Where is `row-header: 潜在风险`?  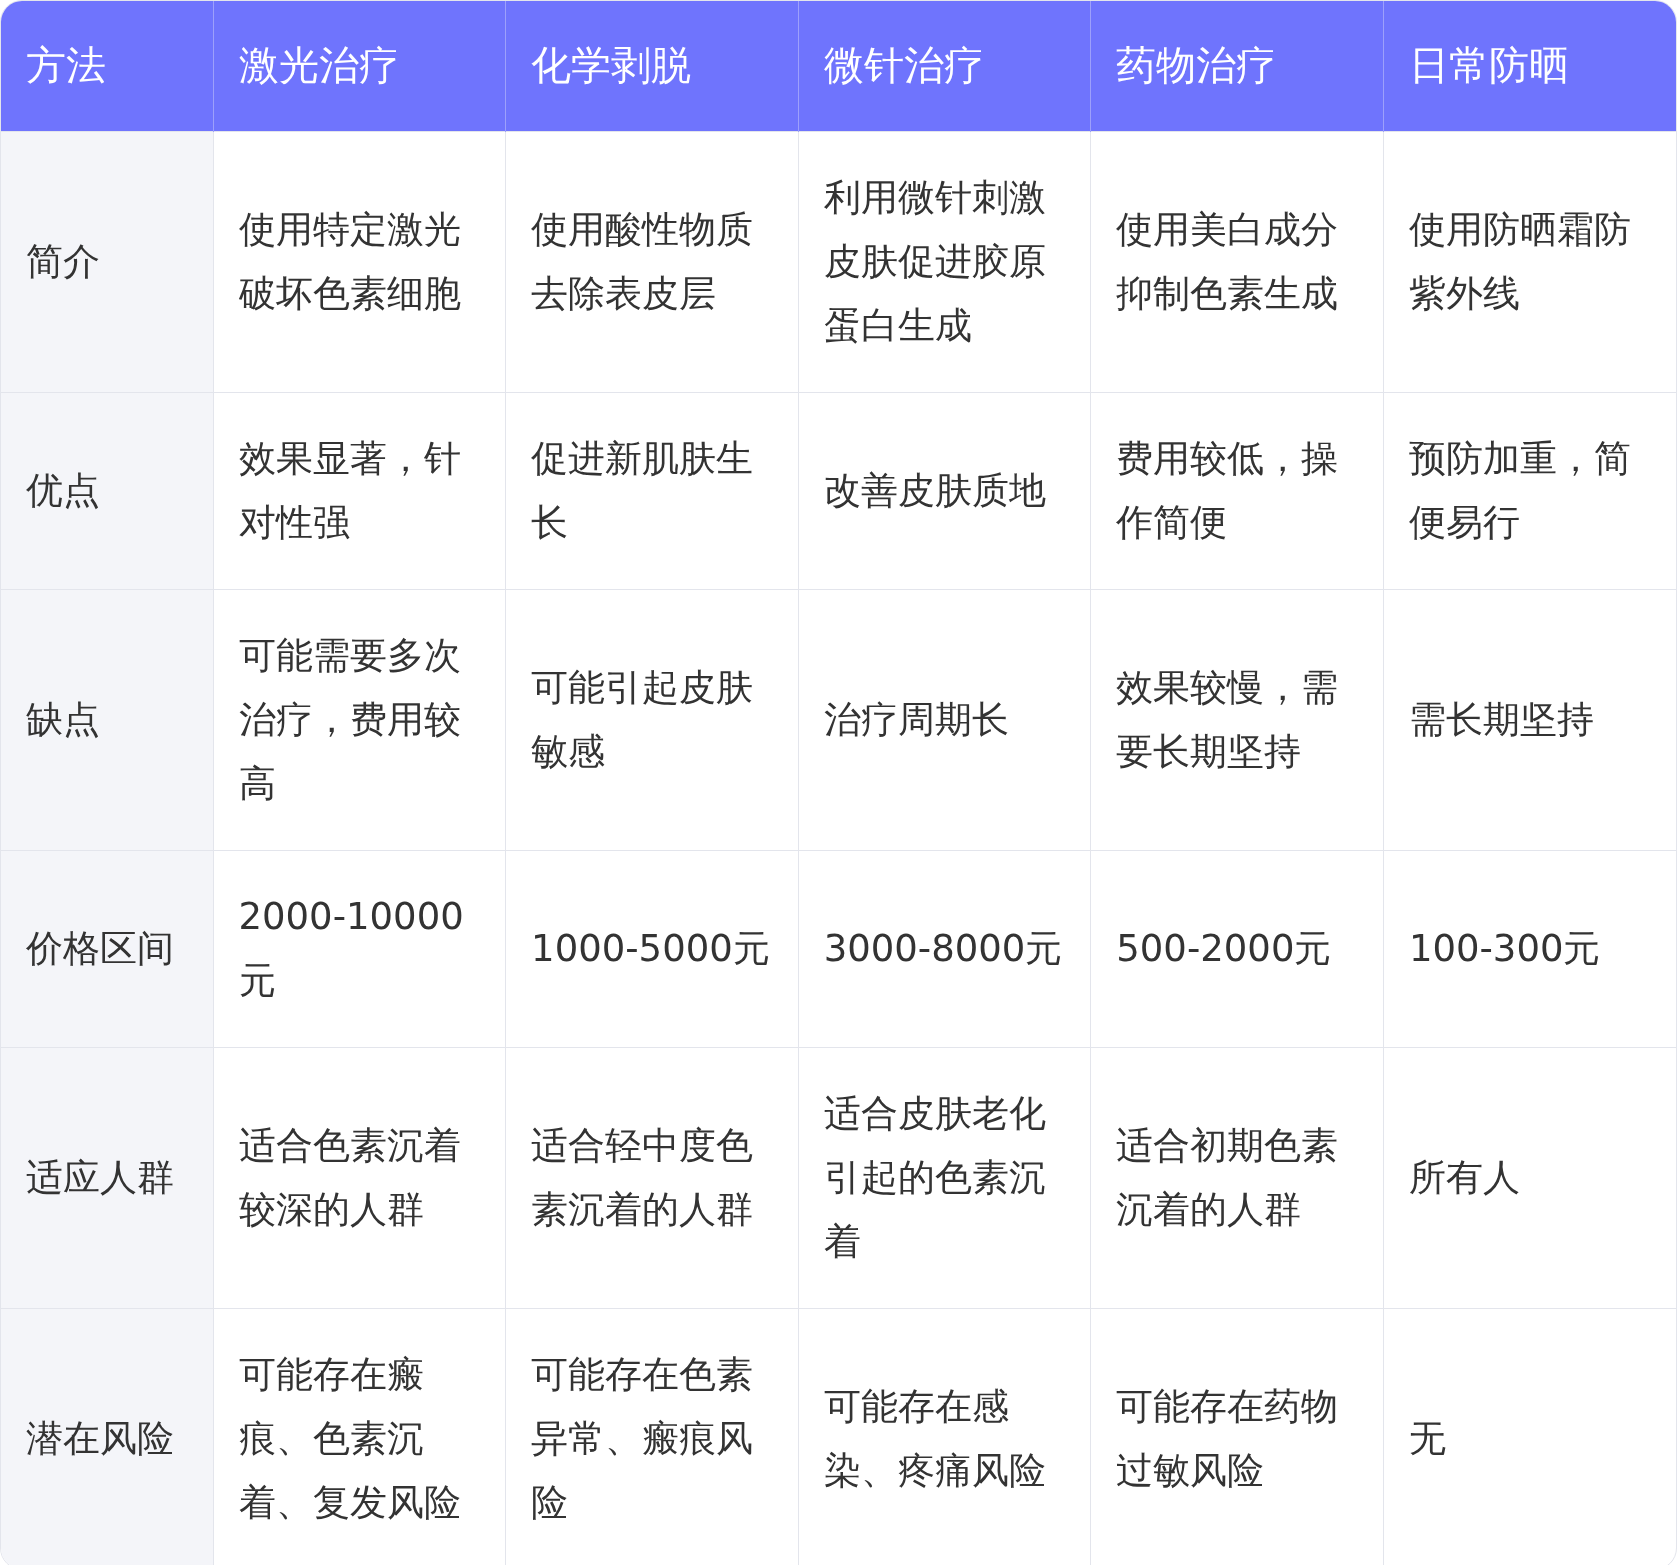
row-header: 潜在风险 is located at coordinates (107, 1436).